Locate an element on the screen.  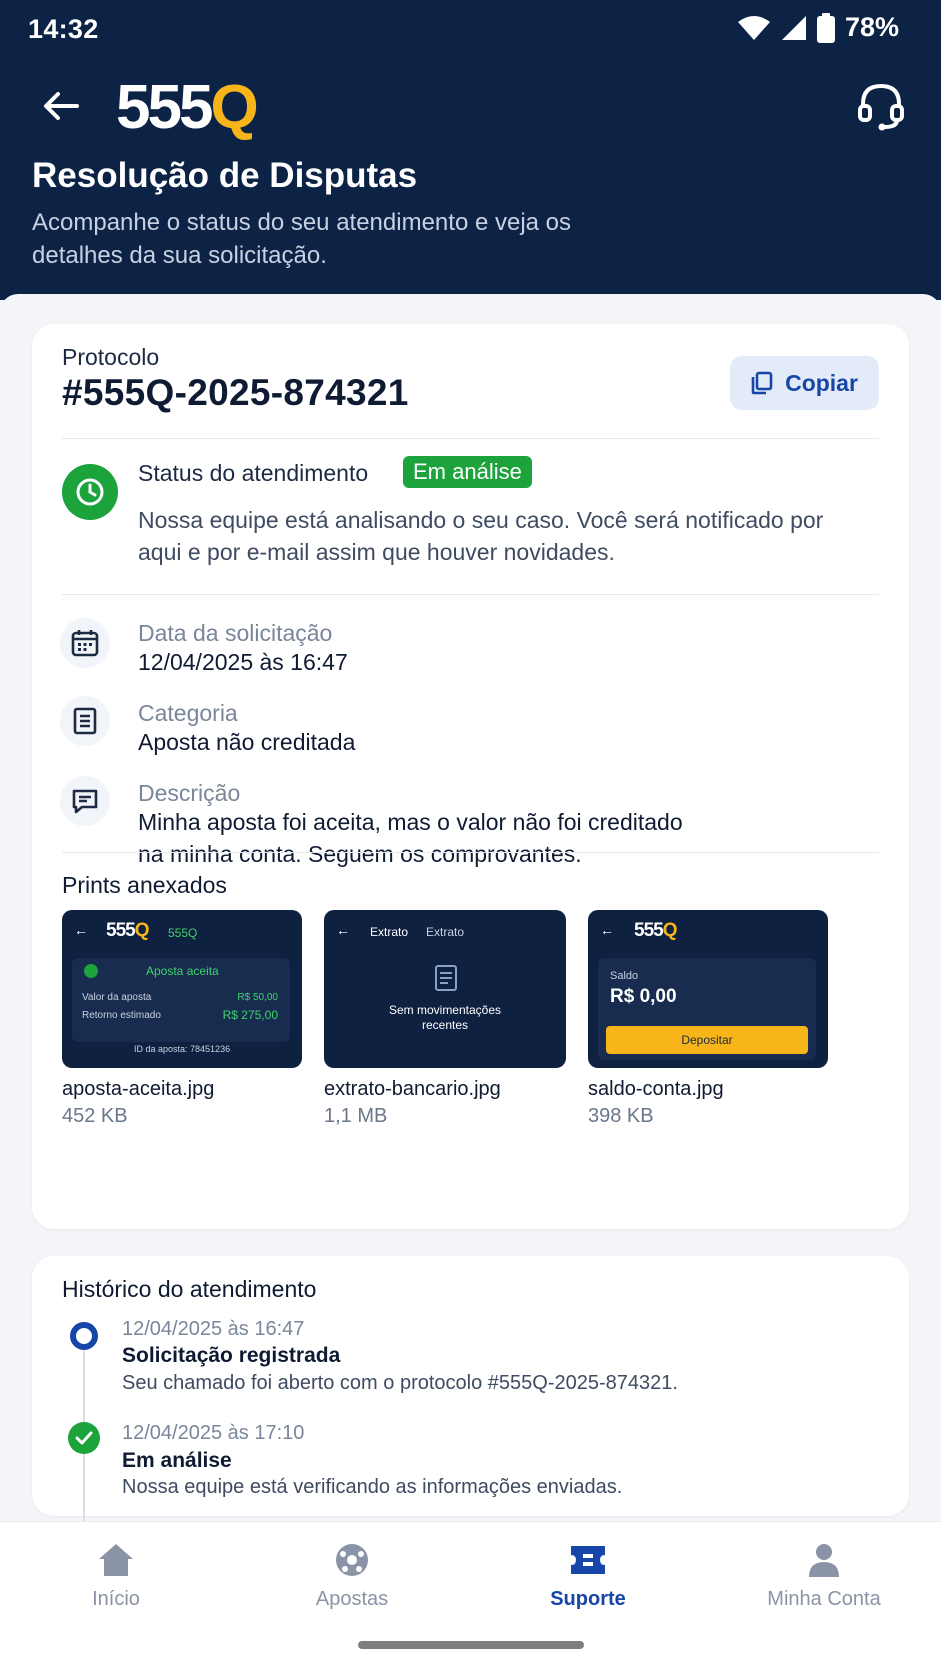
nav-item-minha-conta: Minha Conta is located at coordinates (824, 1576).